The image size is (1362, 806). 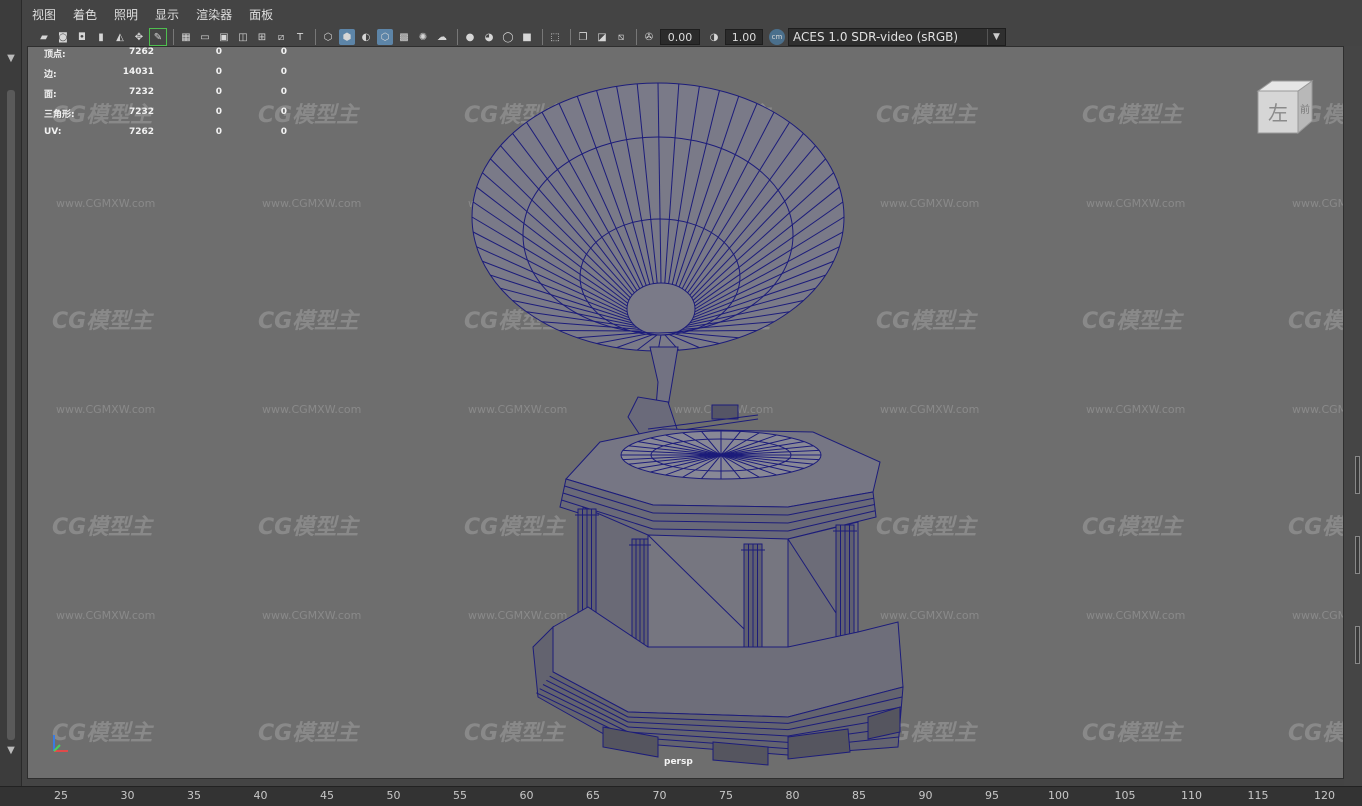 I want to click on timeline-tick-label: 80, so click(x=792, y=795).